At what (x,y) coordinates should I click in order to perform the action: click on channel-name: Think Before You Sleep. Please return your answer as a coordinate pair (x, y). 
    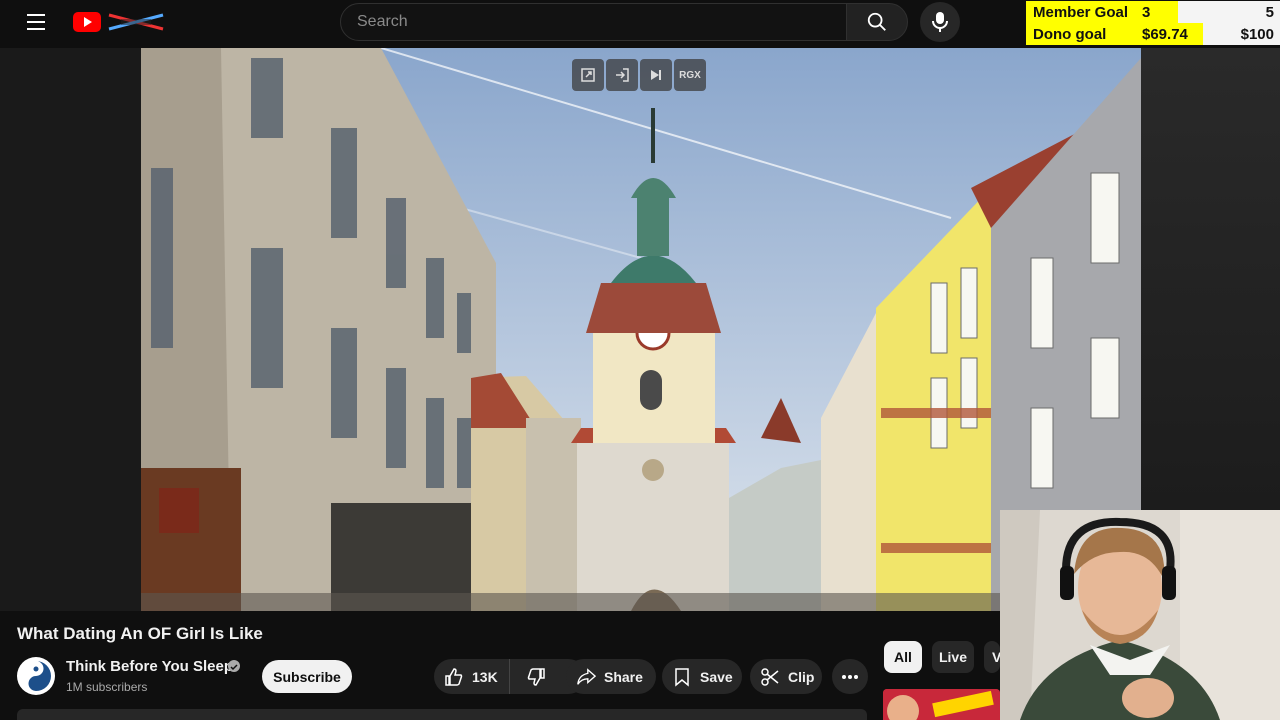
    Looking at the image, I should click on (149, 666).